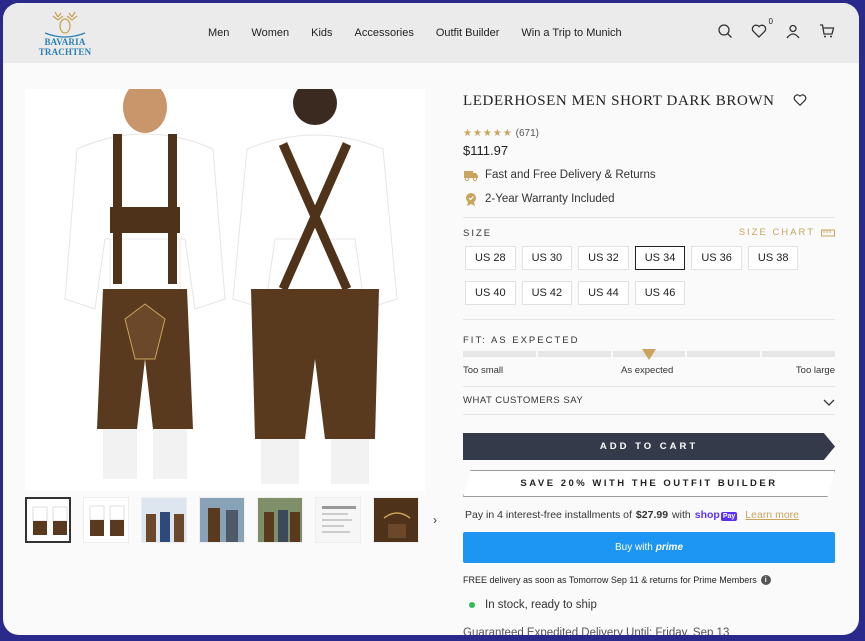  Describe the element at coordinates (603, 293) in the screenshot. I see `size-us-44: US 44` at that location.